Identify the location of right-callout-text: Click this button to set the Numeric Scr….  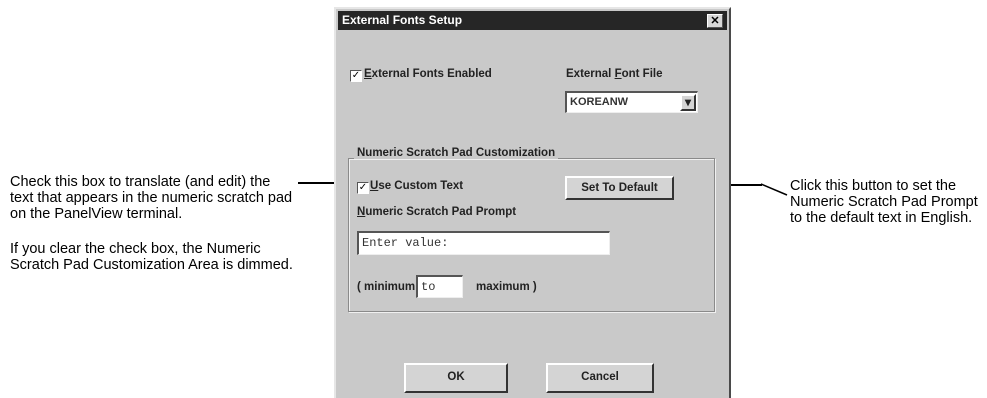
(884, 202).